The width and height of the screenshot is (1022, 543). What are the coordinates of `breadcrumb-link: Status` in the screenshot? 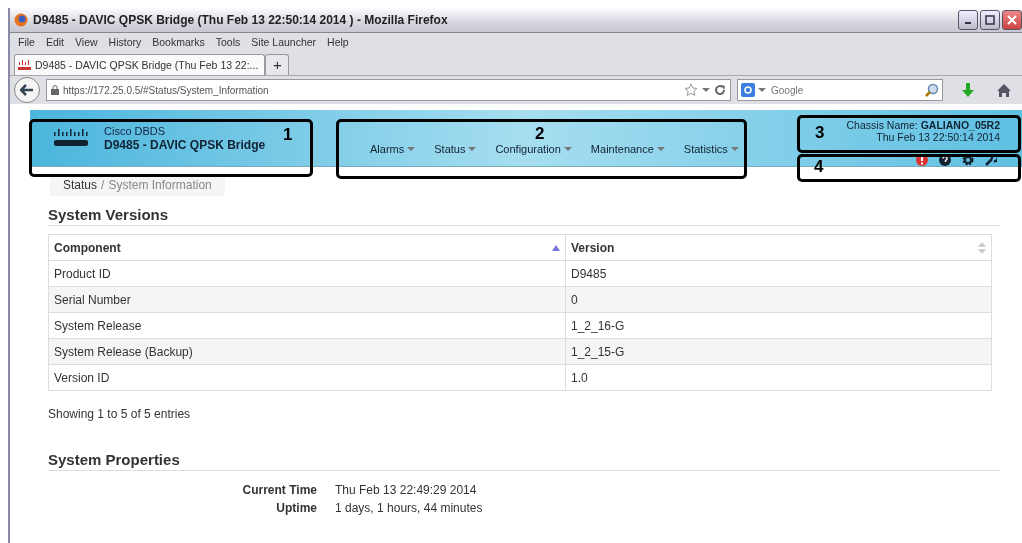 It's located at (80, 185).